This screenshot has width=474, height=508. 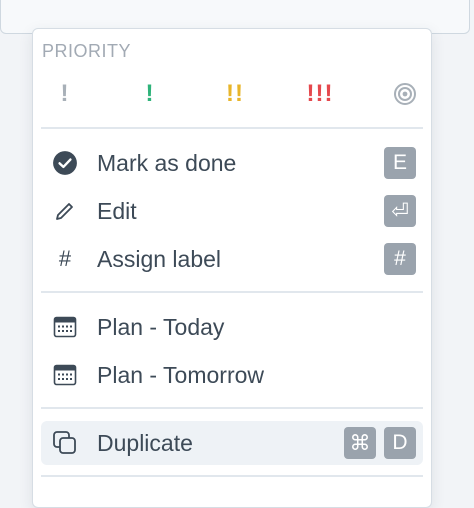 I want to click on priority-none-glyph: !, so click(x=65, y=93).